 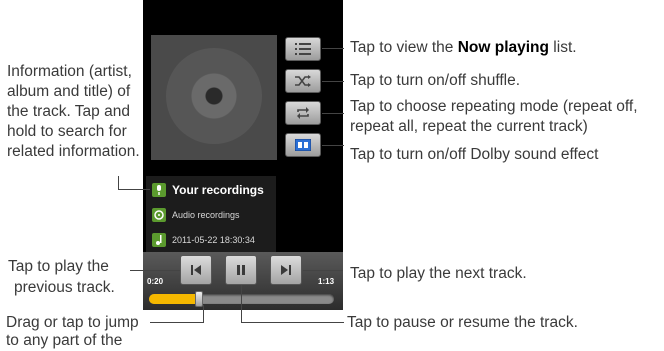 I want to click on annotation-prev-line1: Tap to play the, so click(x=58, y=266).